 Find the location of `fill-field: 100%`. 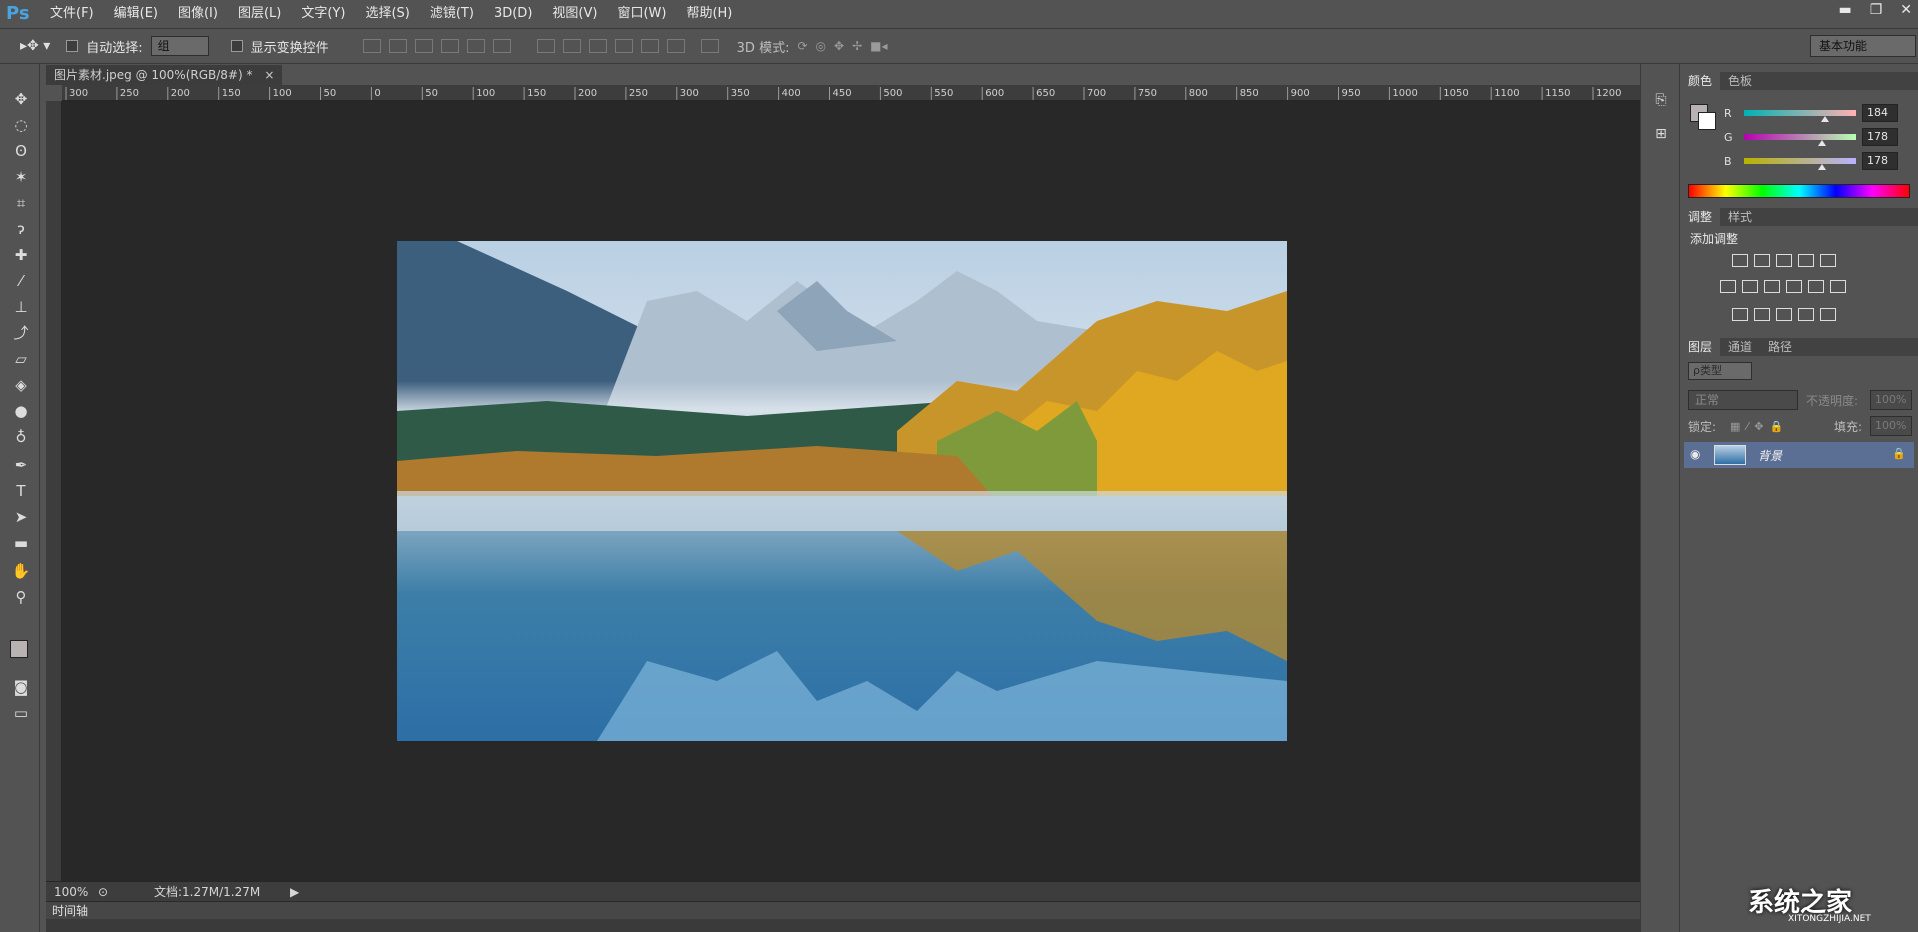

fill-field: 100% is located at coordinates (1891, 426).